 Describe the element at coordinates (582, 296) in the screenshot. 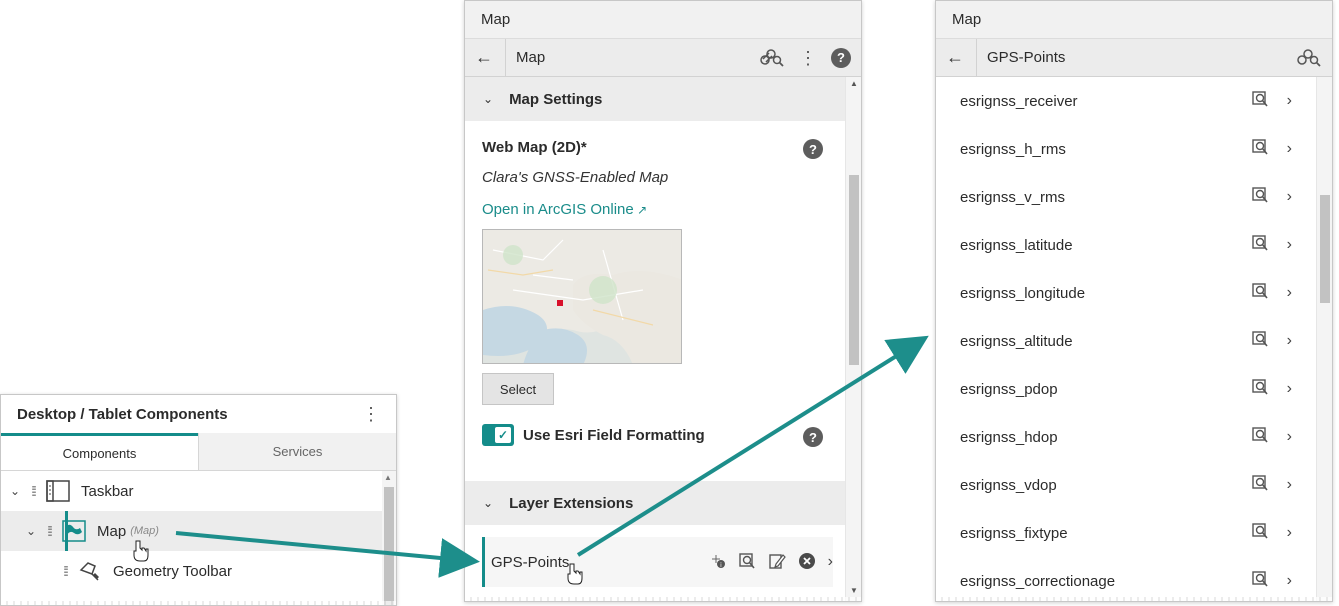

I see `web-map-thumbnail` at that location.